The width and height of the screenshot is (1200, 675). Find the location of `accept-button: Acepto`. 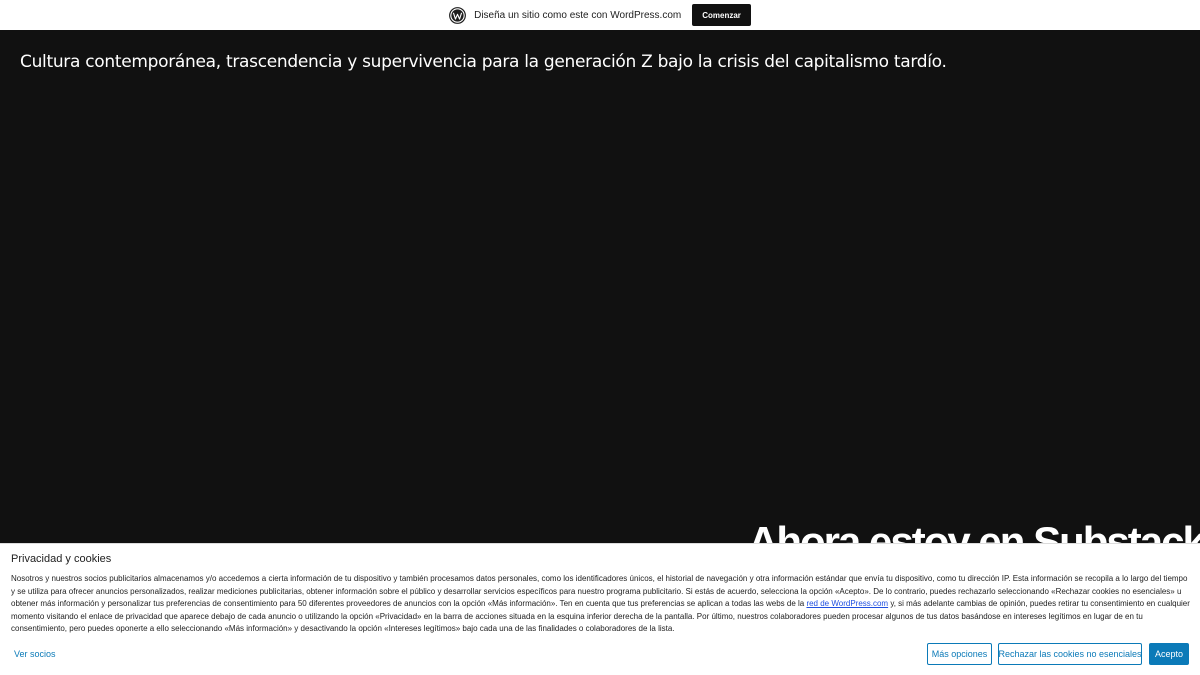

accept-button: Acepto is located at coordinates (1169, 654).